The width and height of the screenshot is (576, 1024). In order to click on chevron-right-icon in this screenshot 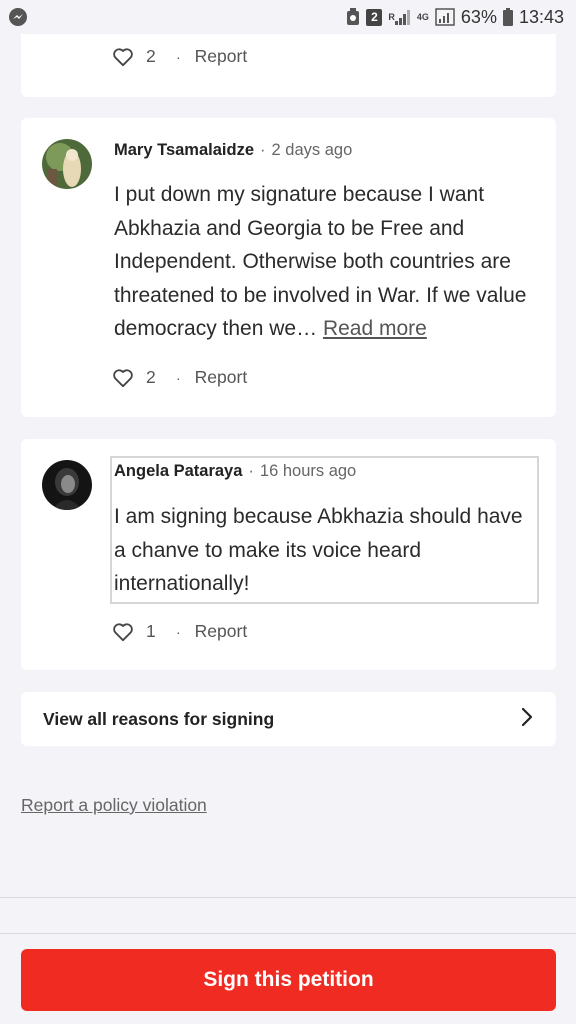, I will do `click(527, 719)`.